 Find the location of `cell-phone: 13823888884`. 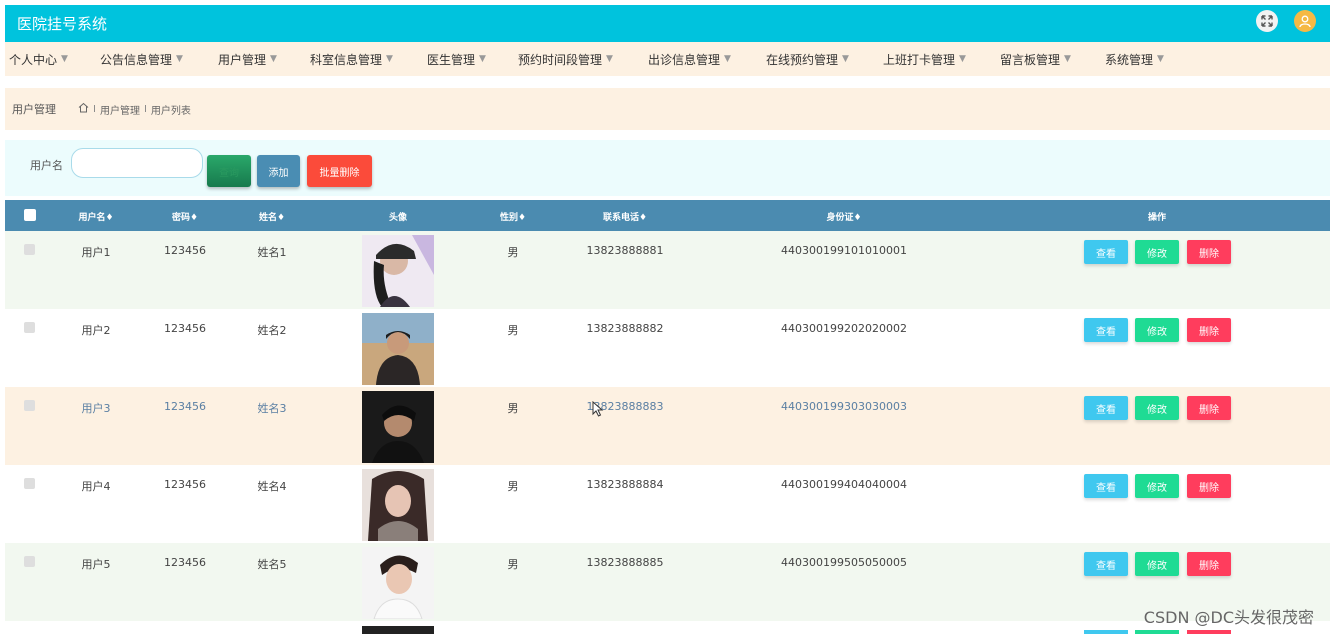

cell-phone: 13823888884 is located at coordinates (625, 484).